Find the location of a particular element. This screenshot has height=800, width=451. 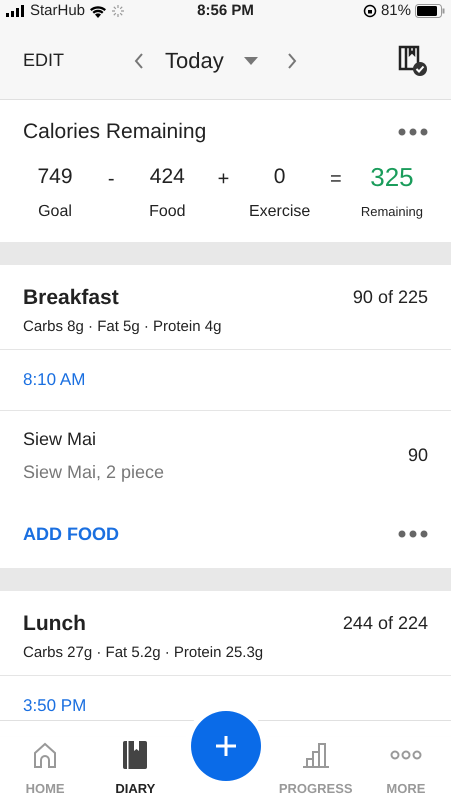

date-picker: Today is located at coordinates (194, 60).